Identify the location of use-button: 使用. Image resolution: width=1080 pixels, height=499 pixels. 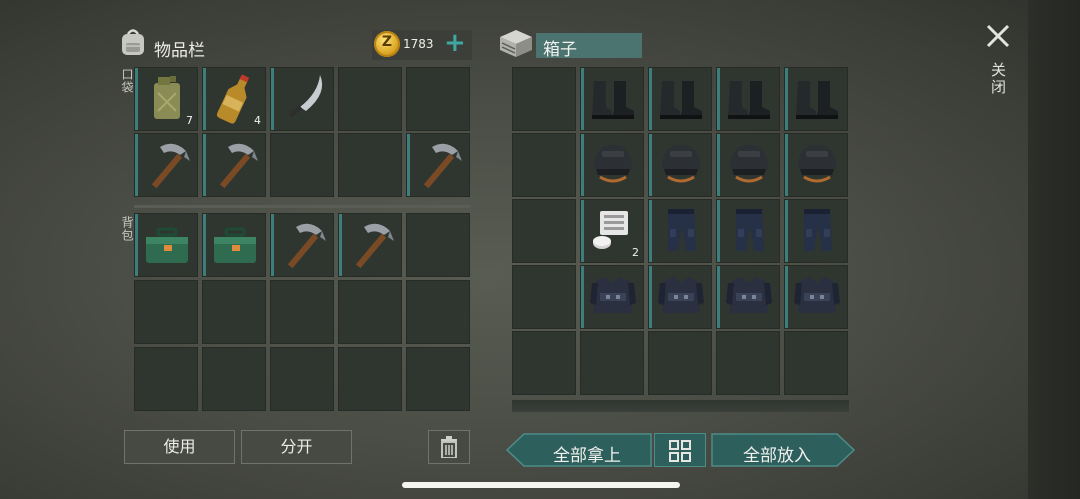
(179, 447).